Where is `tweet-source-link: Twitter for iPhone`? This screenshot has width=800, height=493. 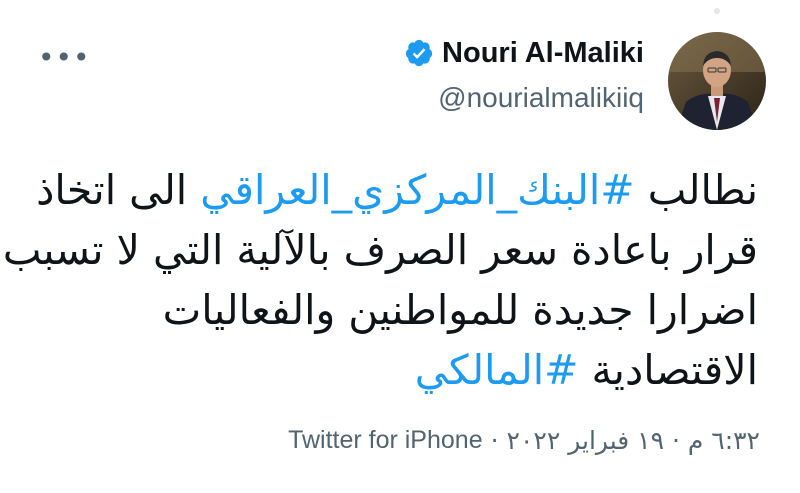
tweet-source-link: Twitter for iPhone is located at coordinates (385, 440).